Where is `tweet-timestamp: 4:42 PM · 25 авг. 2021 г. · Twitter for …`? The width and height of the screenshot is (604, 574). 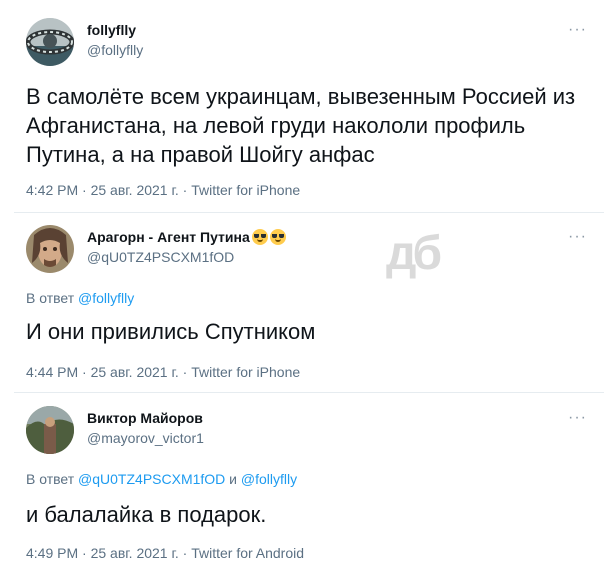 tweet-timestamp: 4:42 PM · 25 авг. 2021 г. · Twitter for … is located at coordinates (163, 190).